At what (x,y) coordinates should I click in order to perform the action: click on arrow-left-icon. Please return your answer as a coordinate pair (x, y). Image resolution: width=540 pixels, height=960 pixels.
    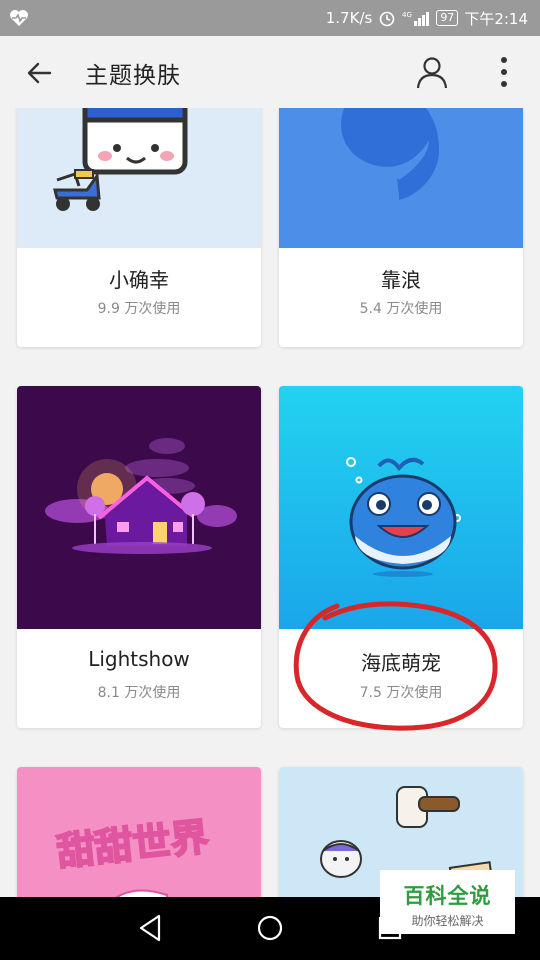
    Looking at the image, I should click on (39, 73).